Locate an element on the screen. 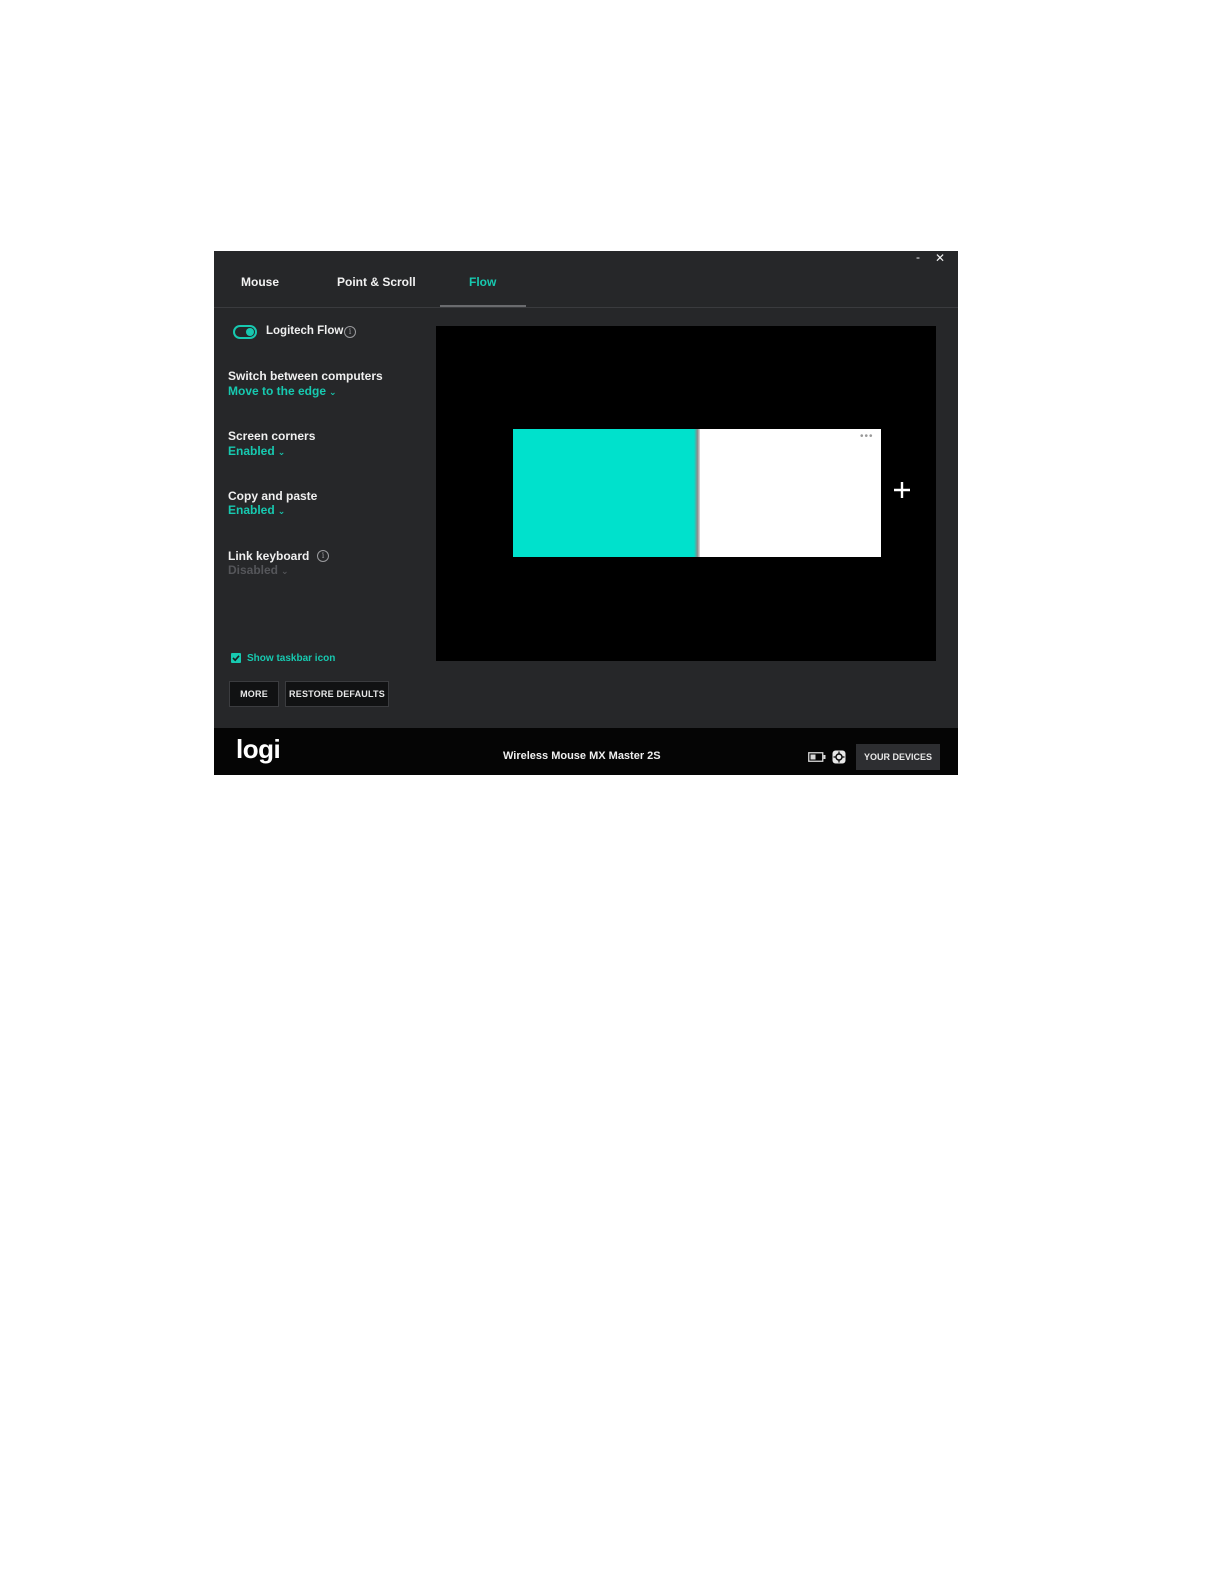 This screenshot has height=1584, width=1224. show-taskbar-checkbox is located at coordinates (236, 658).